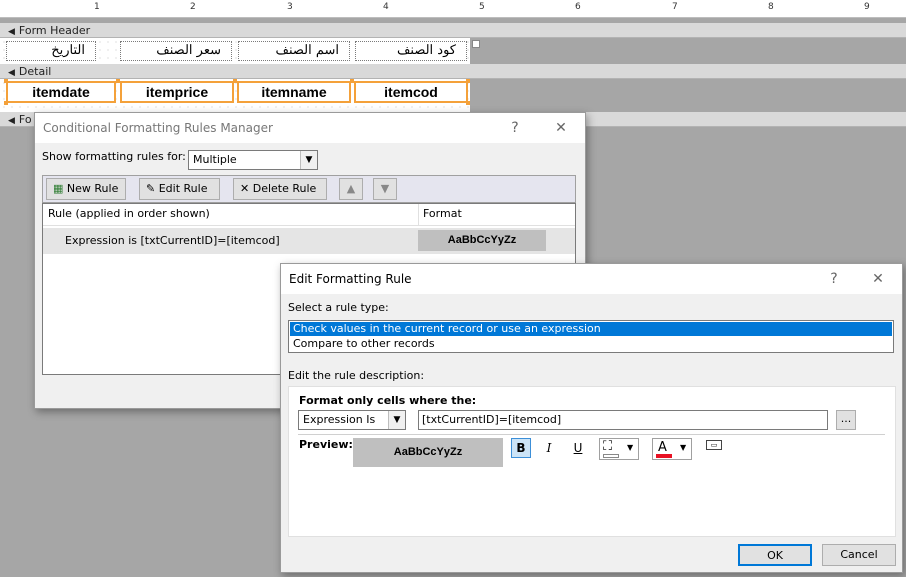  Describe the element at coordinates (61, 92) in the screenshot. I see `detail-field-itemdate: itemdate` at that location.